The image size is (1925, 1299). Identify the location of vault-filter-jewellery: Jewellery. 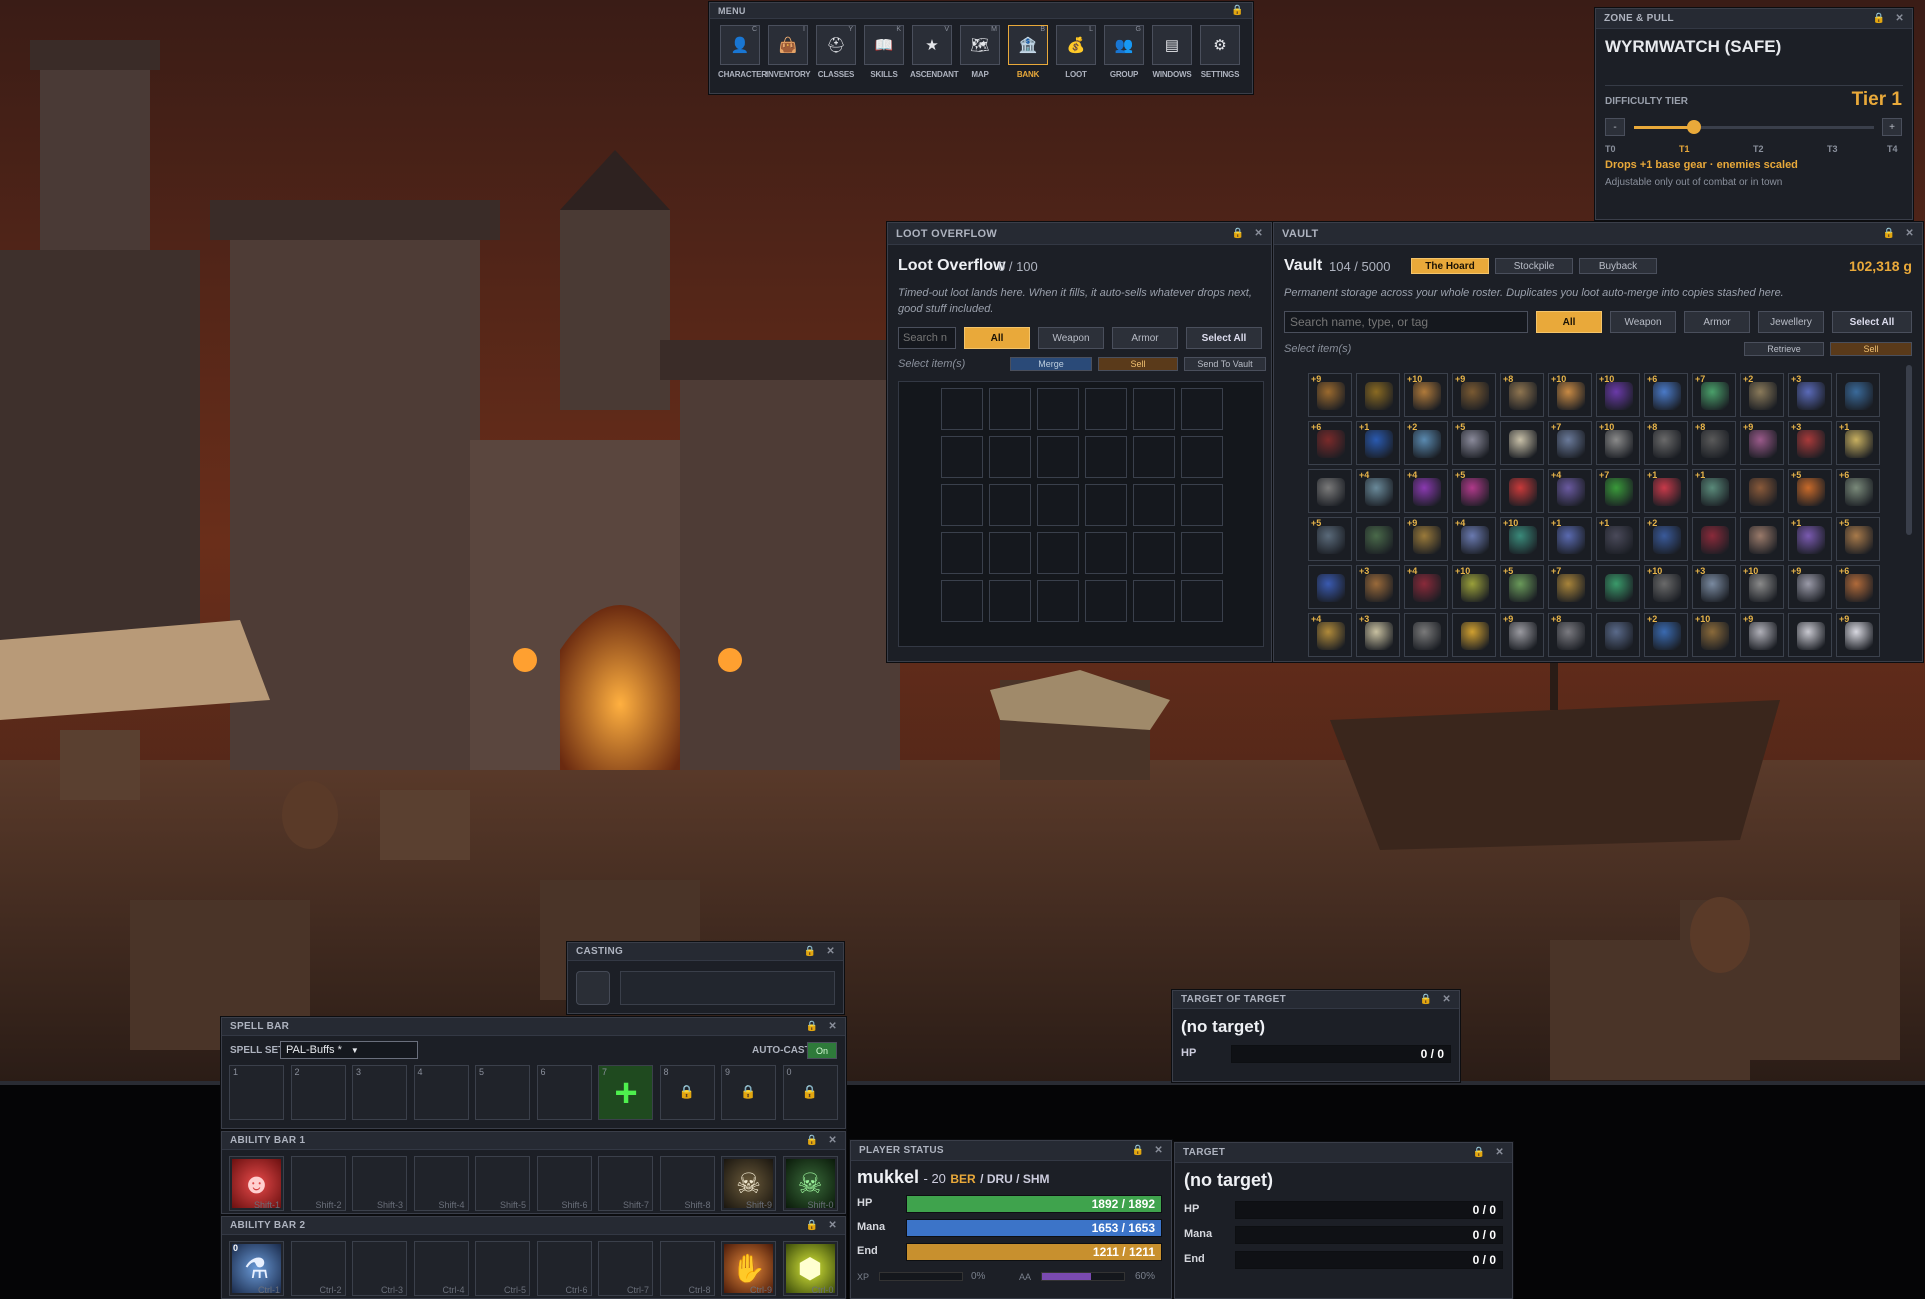
(1791, 322).